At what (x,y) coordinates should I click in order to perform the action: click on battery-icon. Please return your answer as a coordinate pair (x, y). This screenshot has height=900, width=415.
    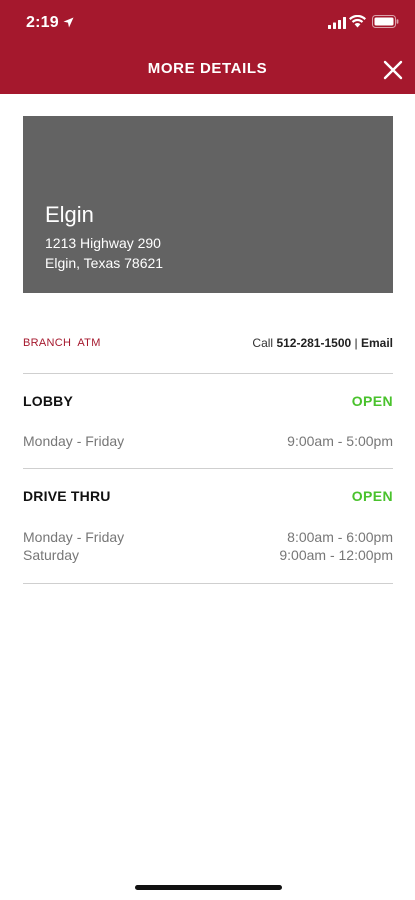
    Looking at the image, I should click on (385, 21).